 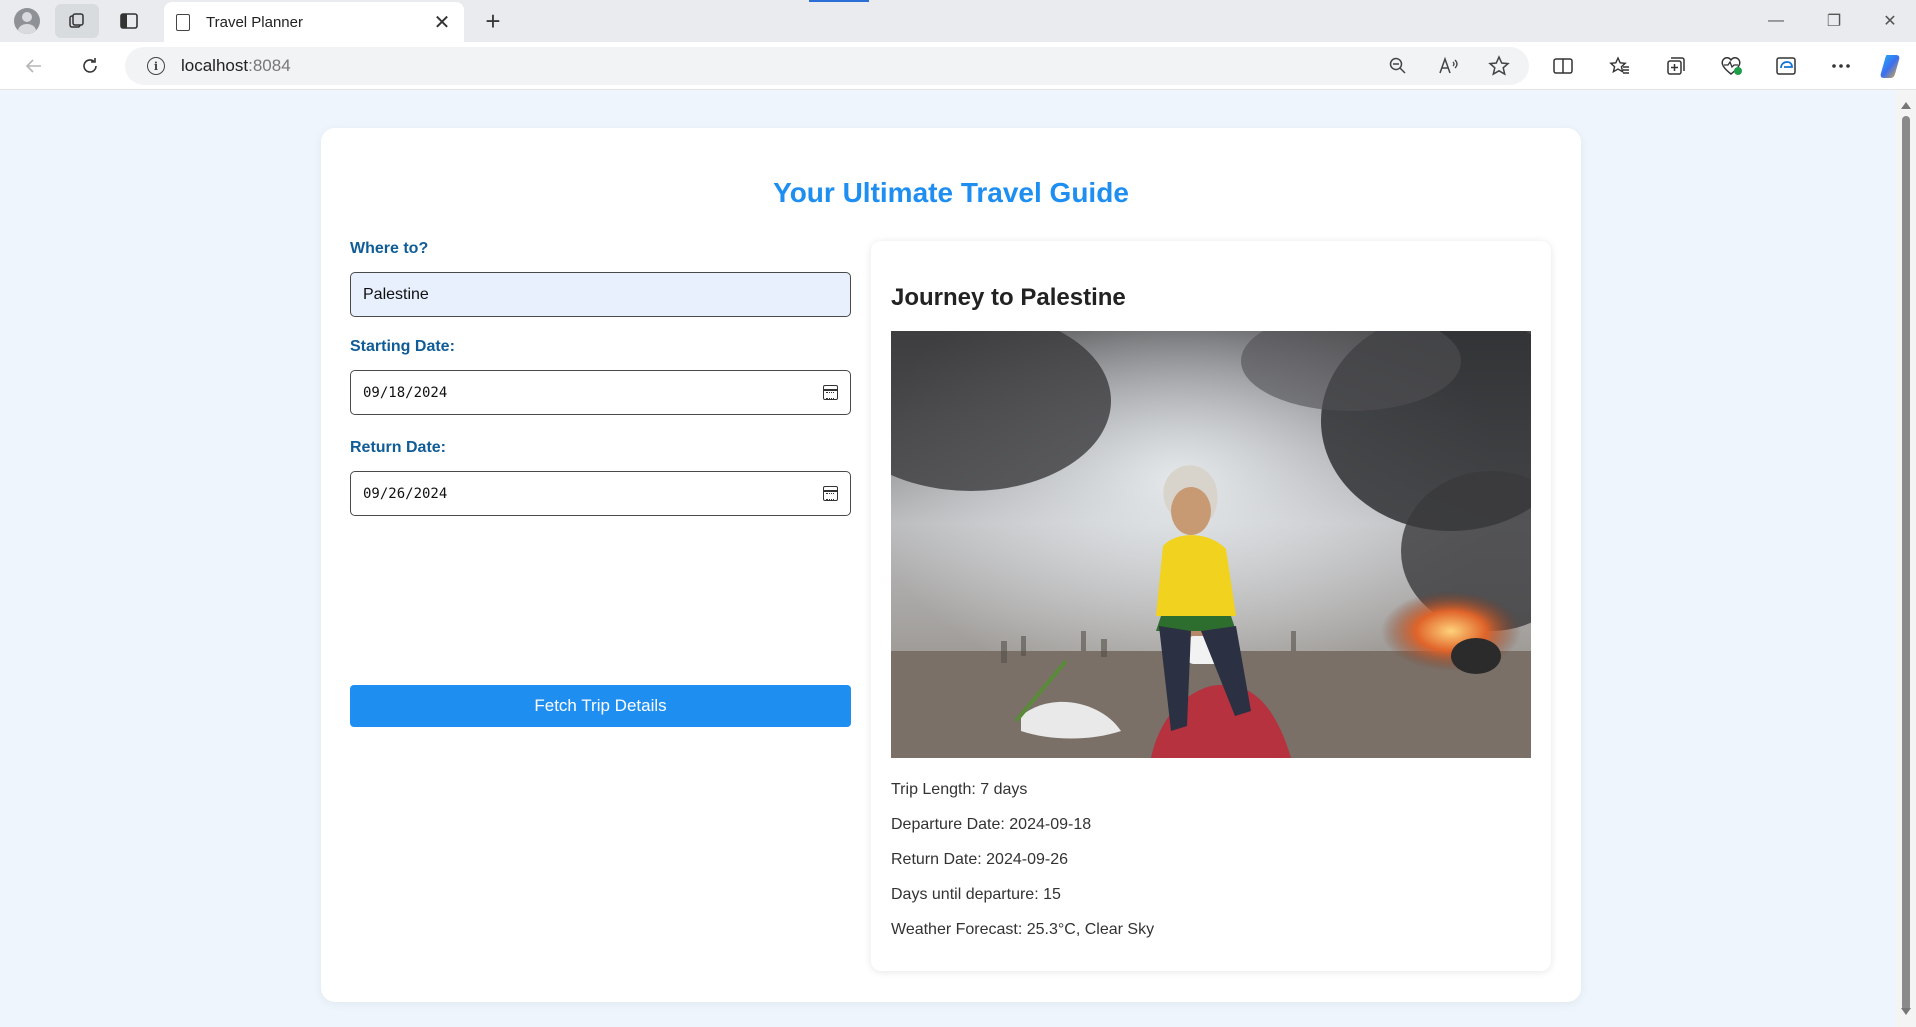 I want to click on browser-toolbar: i localhost:8084, so click(x=958, y=66).